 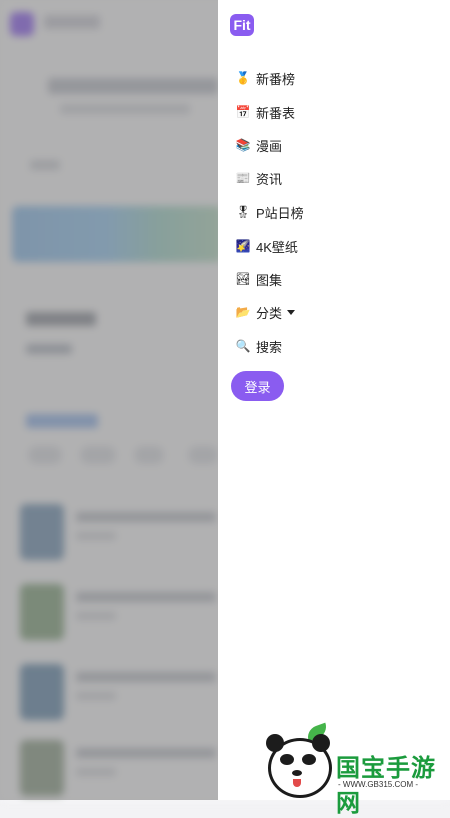 I want to click on nav-new-anime-schedule: 📅 新番表, so click(x=265, y=112).